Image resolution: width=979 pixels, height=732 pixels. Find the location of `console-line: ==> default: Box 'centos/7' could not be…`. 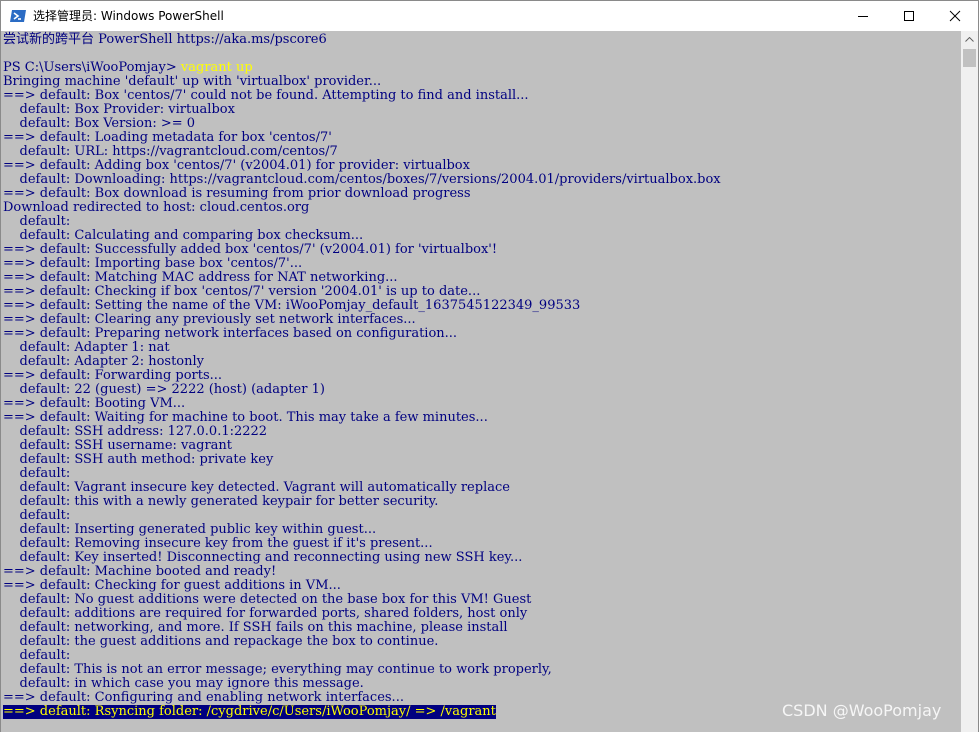

console-line: ==> default: Box 'centos/7' could not be… is located at coordinates (266, 95).